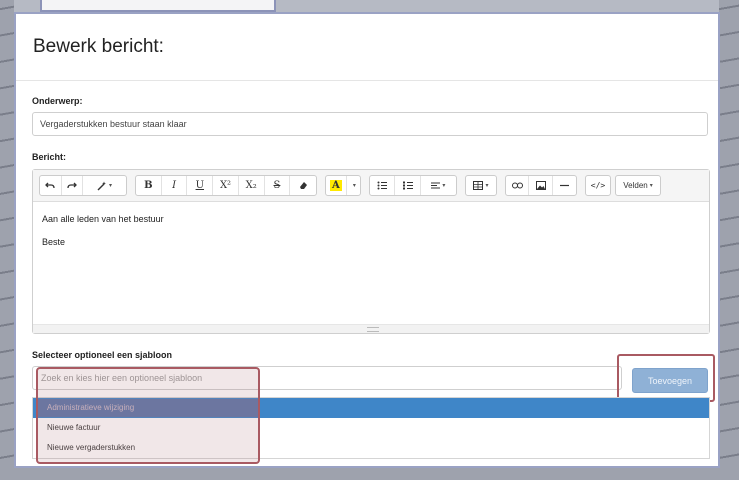 Image resolution: width=739 pixels, height=480 pixels. I want to click on text-color-button: A, so click(336, 185).